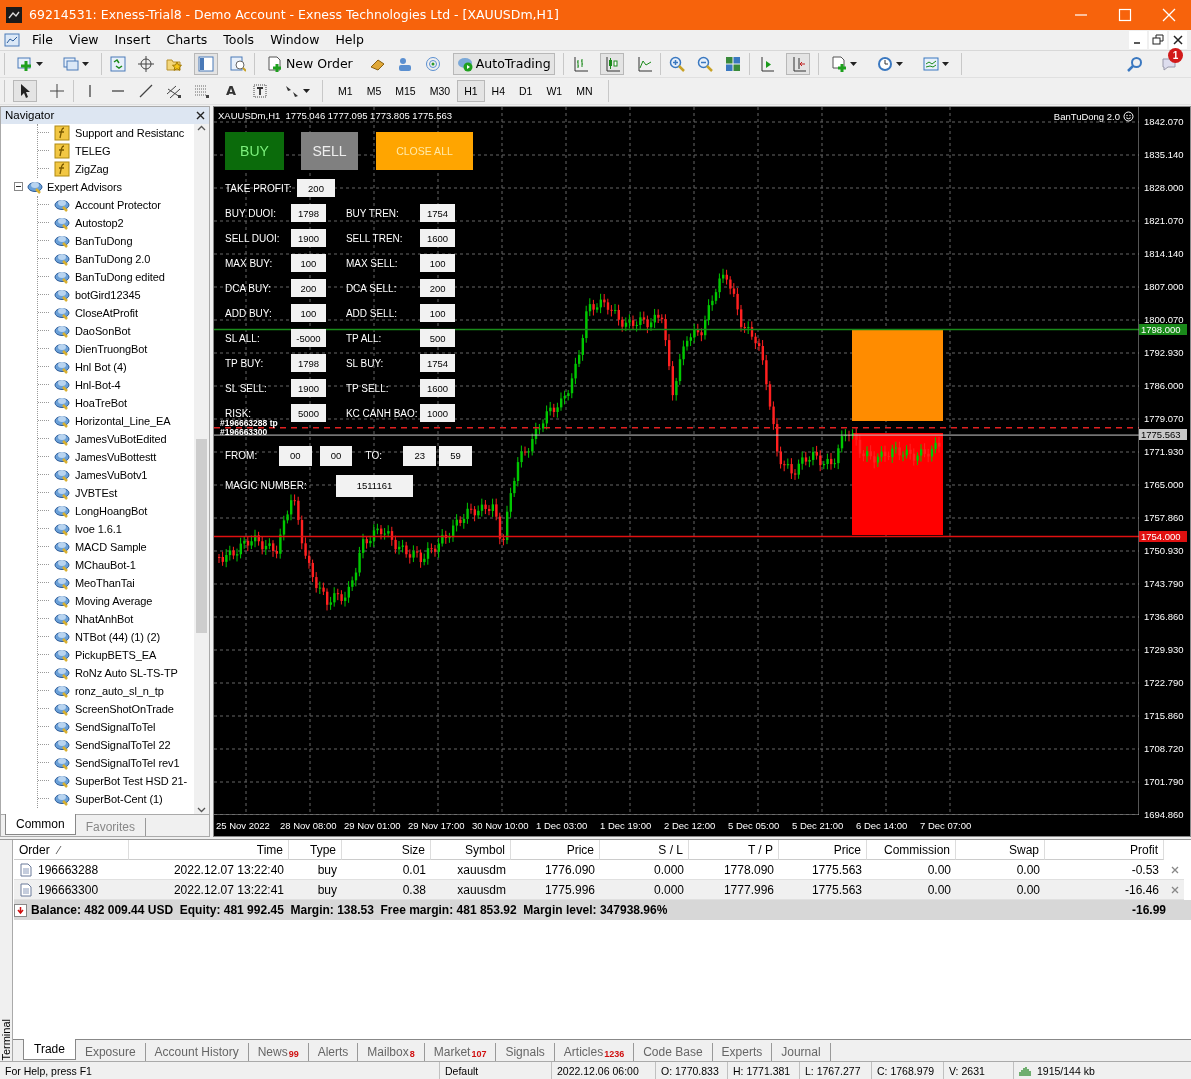 This screenshot has height=1079, width=1191. What do you see at coordinates (116, 204) in the screenshot?
I see `tree-item: Account Protector` at bounding box center [116, 204].